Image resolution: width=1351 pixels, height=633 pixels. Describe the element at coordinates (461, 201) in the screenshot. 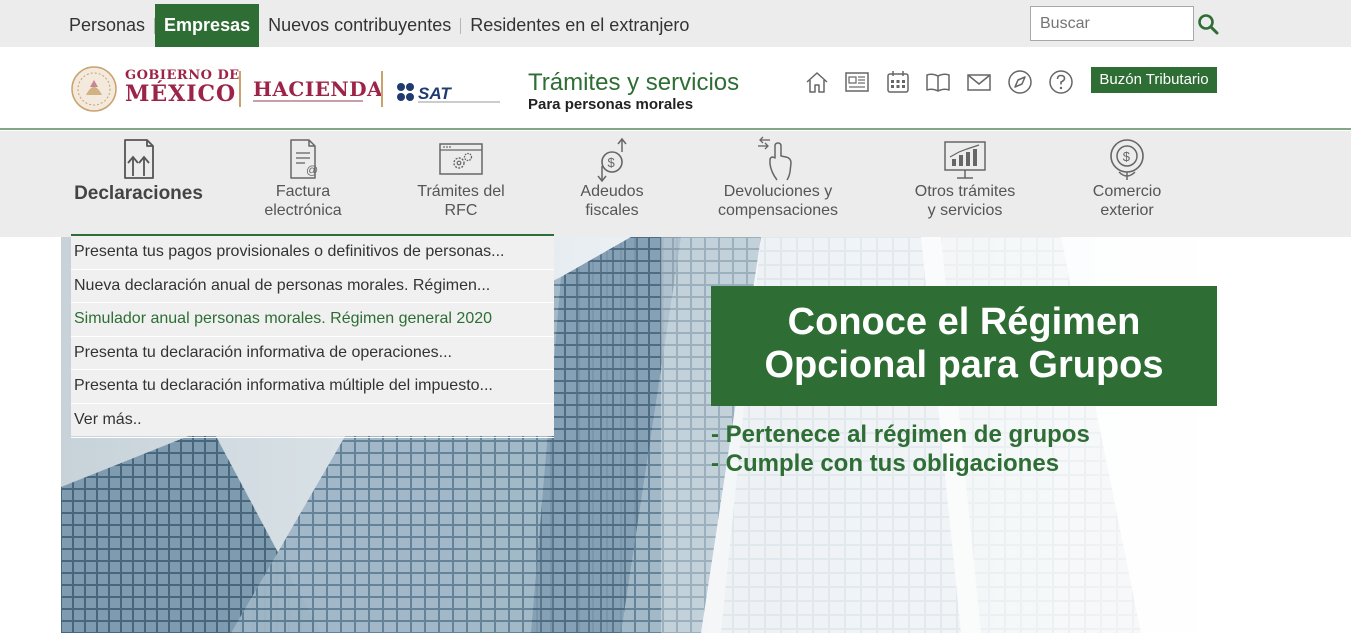

I see `category-label: Trámites del RFC` at that location.